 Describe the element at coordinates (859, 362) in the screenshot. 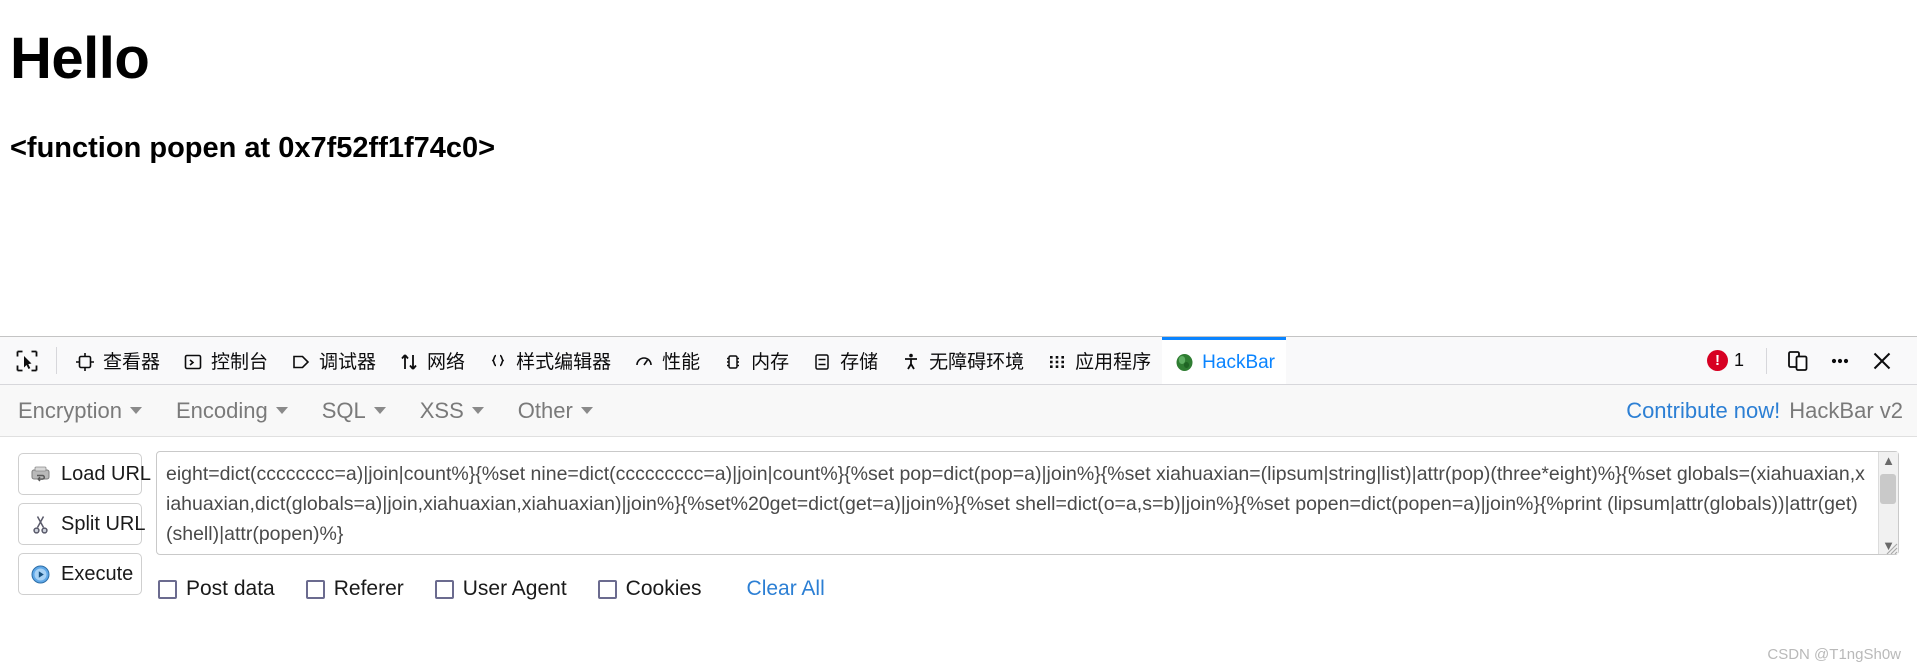

I see `devtools-tab-label: 存储` at that location.